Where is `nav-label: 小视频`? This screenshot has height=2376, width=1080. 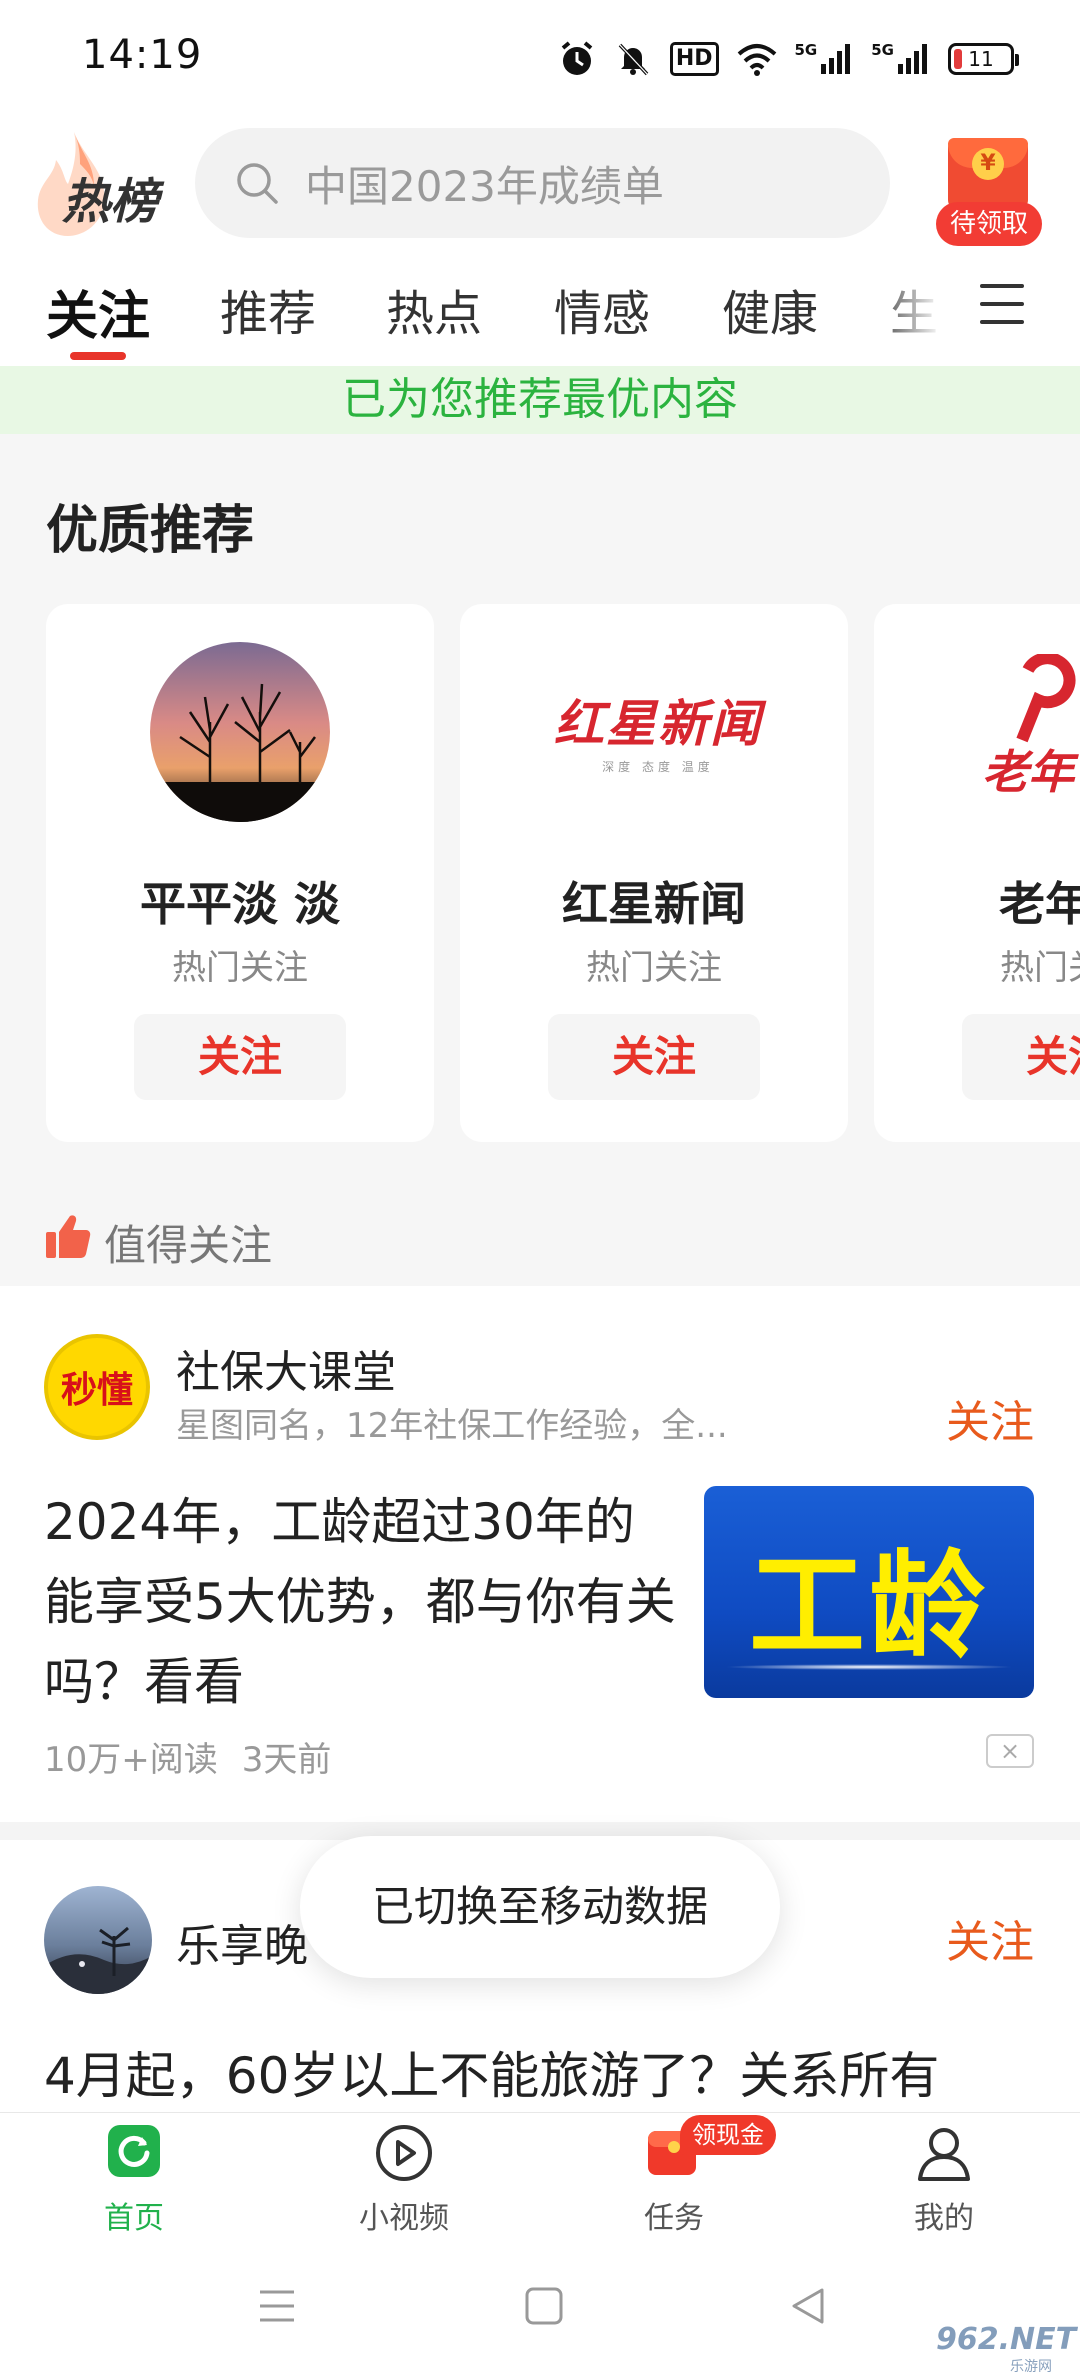 nav-label: 小视频 is located at coordinates (404, 2218).